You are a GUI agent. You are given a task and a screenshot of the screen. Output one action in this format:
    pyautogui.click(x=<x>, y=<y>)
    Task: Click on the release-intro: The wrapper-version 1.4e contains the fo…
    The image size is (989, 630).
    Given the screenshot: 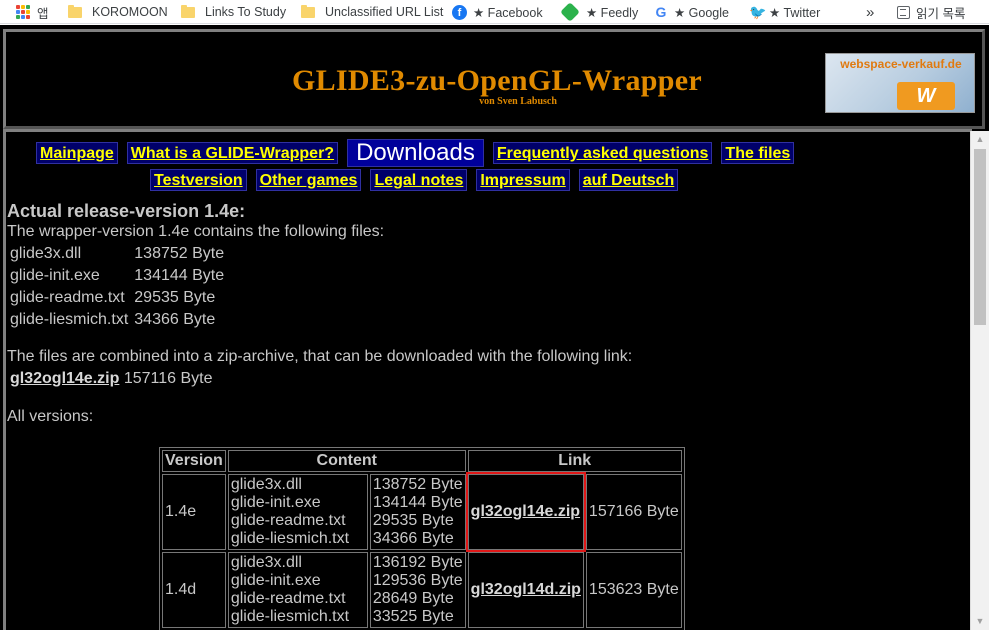 What is the action you would take?
    pyautogui.click(x=196, y=231)
    